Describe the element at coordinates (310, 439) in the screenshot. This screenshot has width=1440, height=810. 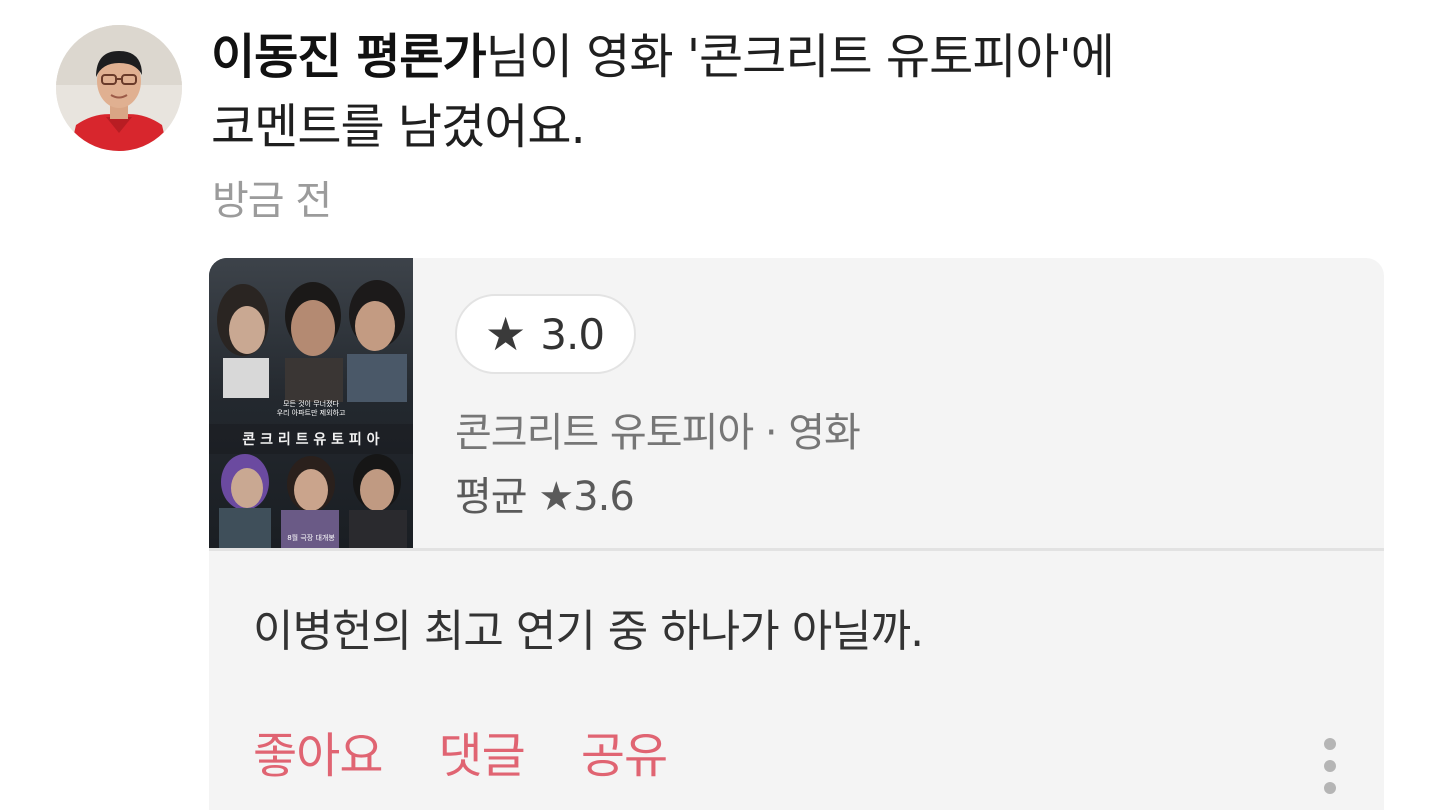
I see `poster-title: 콘 크 리 트 유 토 피 아` at that location.